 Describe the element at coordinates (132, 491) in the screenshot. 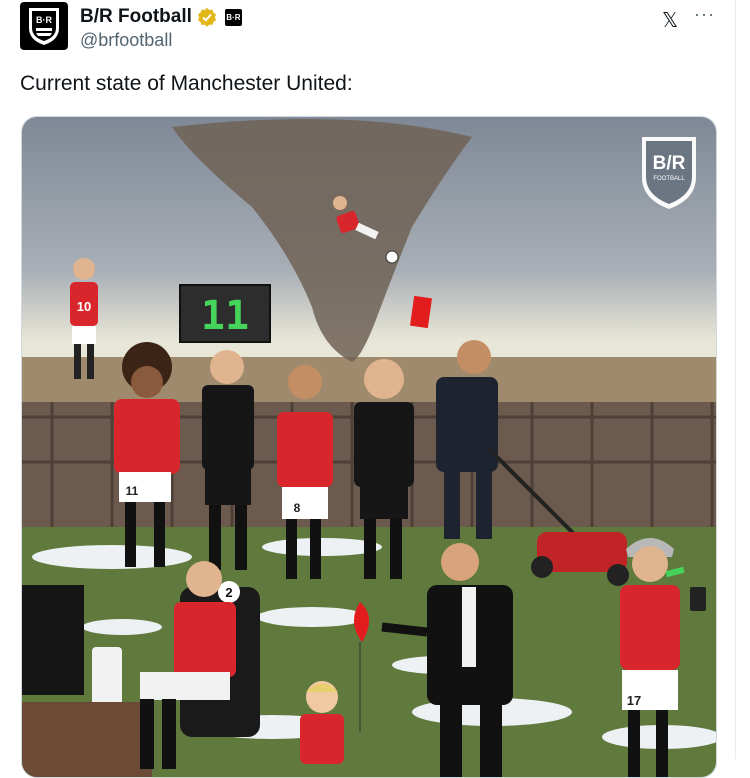

I see `shirt-number-11: 11` at that location.